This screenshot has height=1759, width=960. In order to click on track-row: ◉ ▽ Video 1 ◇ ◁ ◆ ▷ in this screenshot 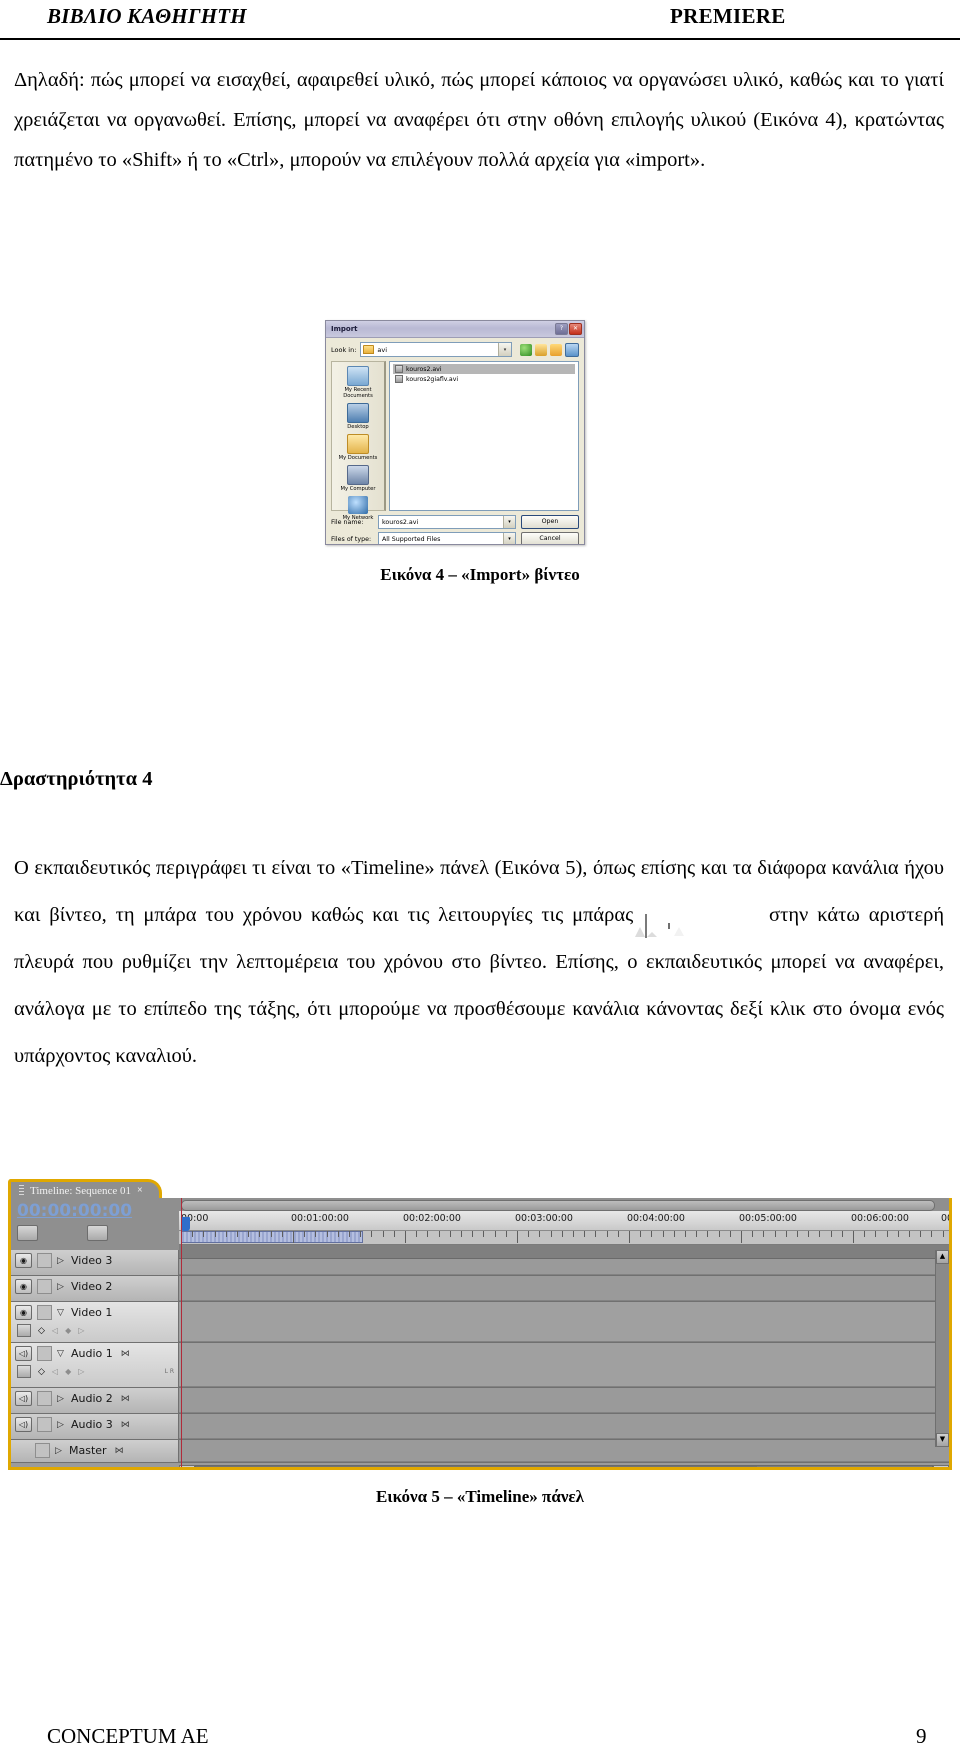, I will do `click(480, 1322)`.